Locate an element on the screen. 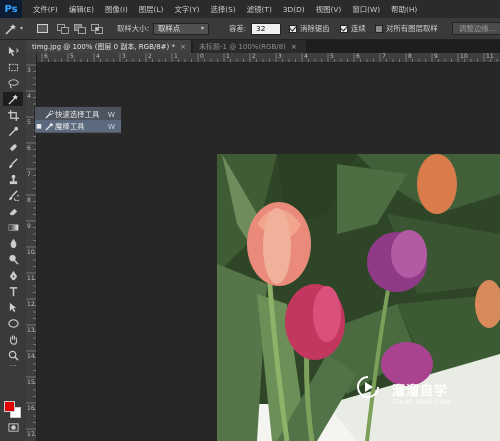 This screenshot has width=500, height=441. tool-history-brush is located at coordinates (13, 195).